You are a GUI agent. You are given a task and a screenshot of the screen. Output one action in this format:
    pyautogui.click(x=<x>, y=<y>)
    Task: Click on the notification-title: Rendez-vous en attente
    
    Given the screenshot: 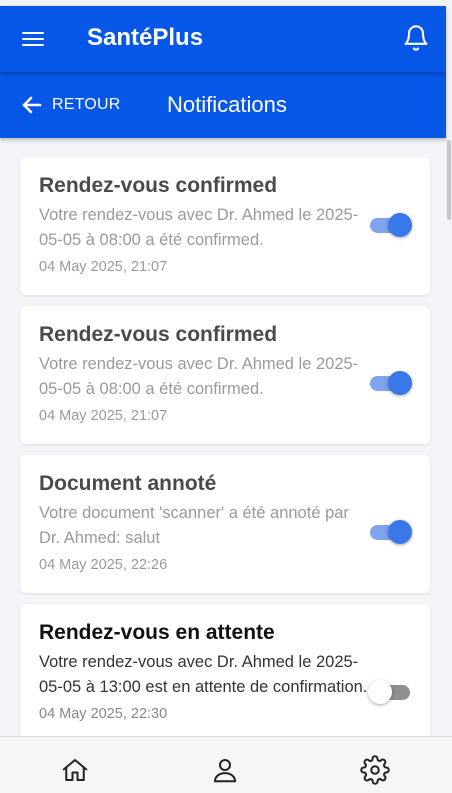 What is the action you would take?
    pyautogui.click(x=157, y=632)
    